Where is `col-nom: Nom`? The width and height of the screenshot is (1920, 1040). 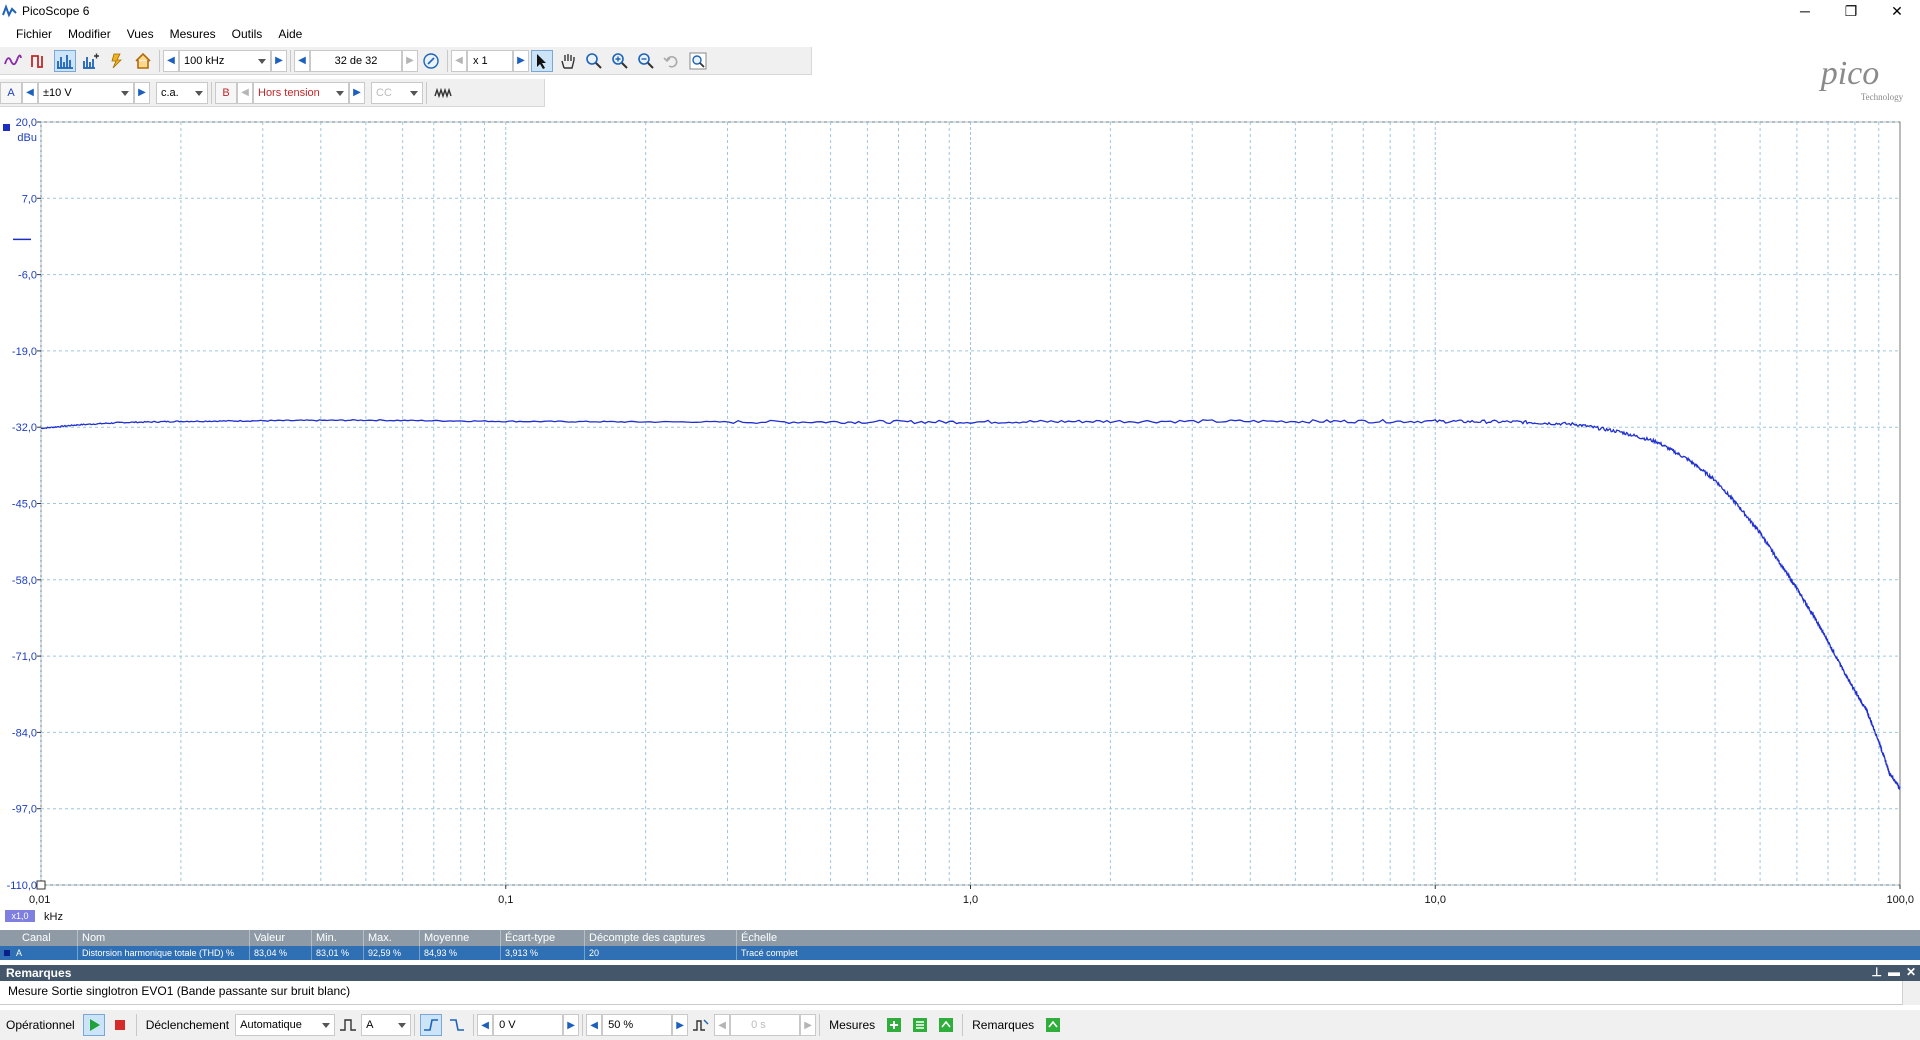
col-nom: Nom is located at coordinates (164, 938).